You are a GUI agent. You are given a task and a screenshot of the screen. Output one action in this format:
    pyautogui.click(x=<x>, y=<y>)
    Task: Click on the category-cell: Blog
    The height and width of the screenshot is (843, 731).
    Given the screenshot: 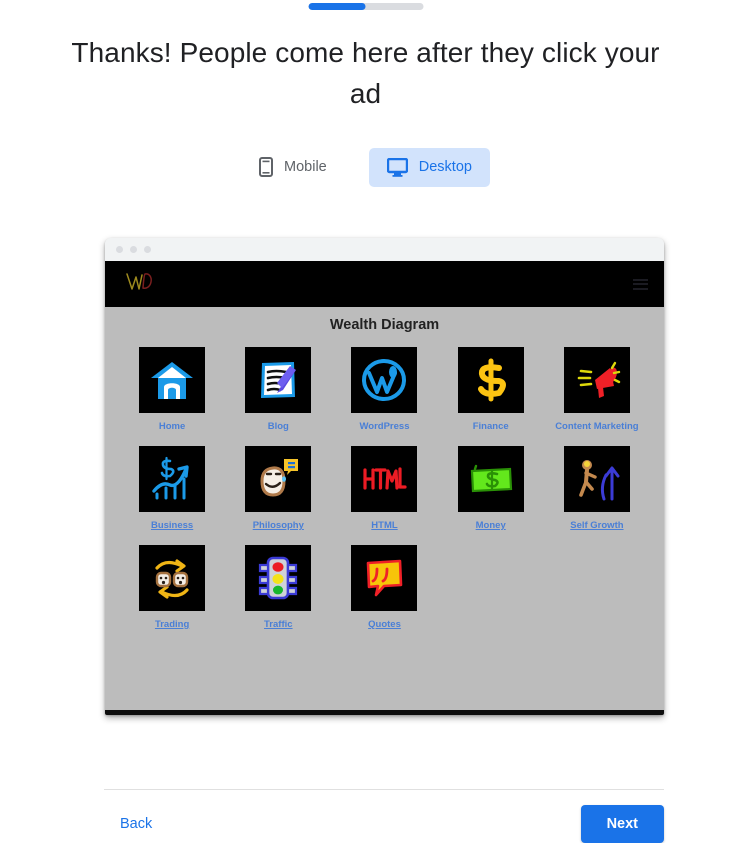 What is the action you would take?
    pyautogui.click(x=278, y=389)
    